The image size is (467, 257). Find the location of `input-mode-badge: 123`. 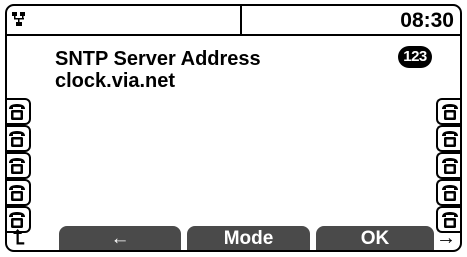

input-mode-badge: 123 is located at coordinates (415, 57).